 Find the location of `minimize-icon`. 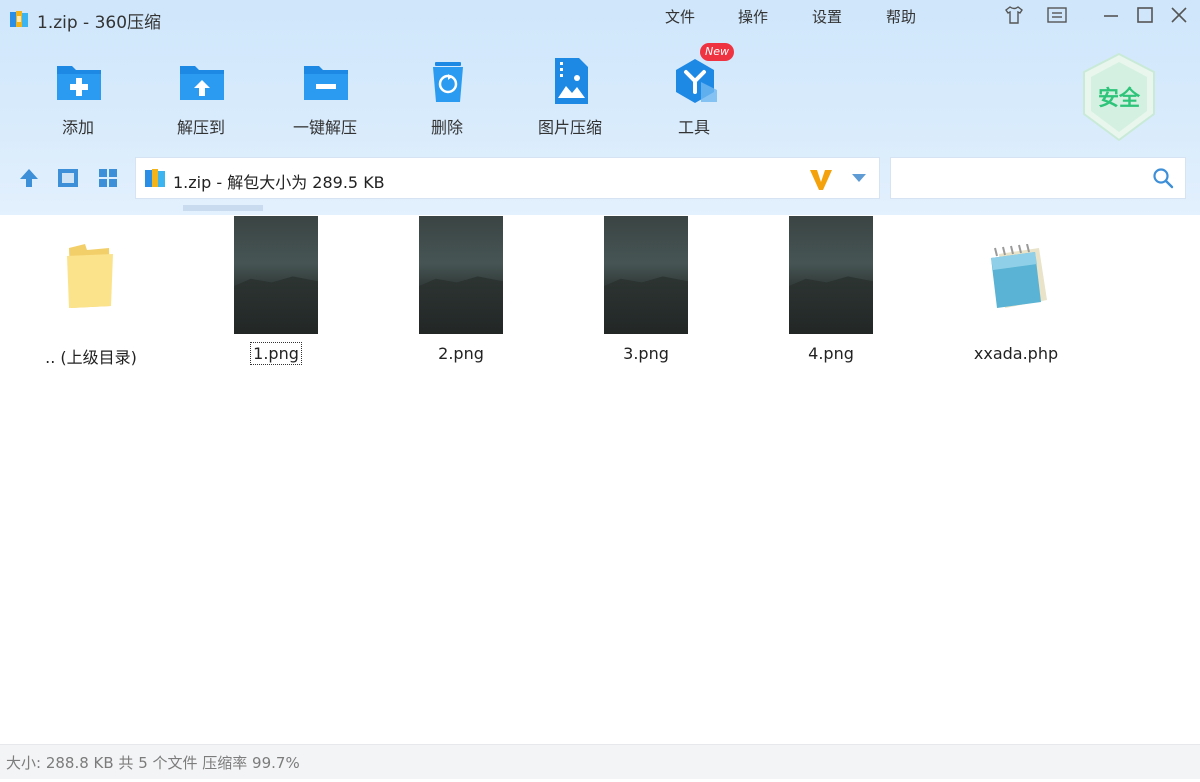

minimize-icon is located at coordinates (1111, 15).